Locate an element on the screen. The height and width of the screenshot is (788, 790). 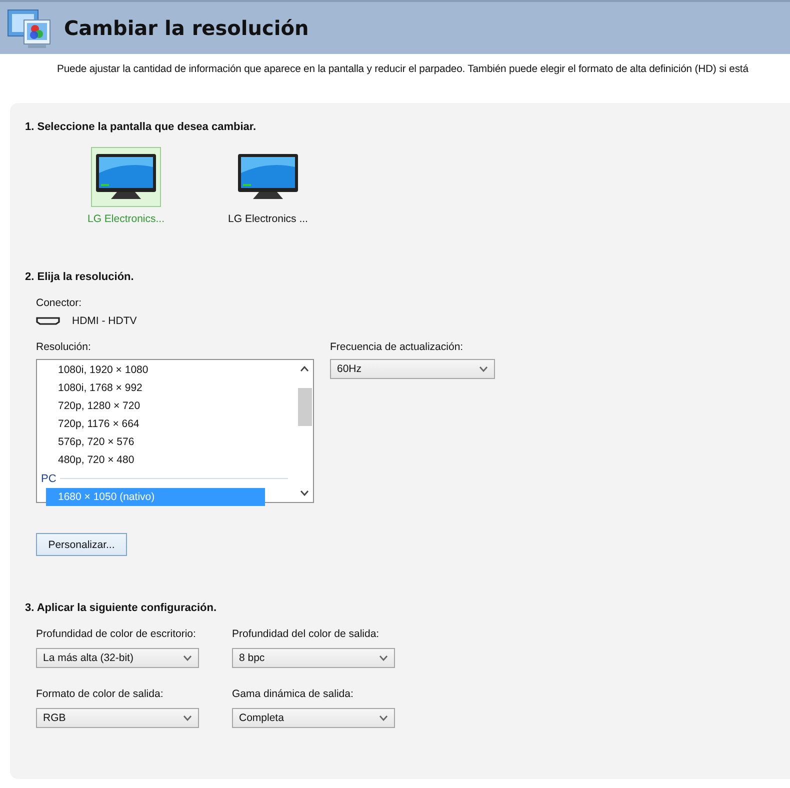
refresh-rate-dropdown: 60Hz is located at coordinates (412, 369).